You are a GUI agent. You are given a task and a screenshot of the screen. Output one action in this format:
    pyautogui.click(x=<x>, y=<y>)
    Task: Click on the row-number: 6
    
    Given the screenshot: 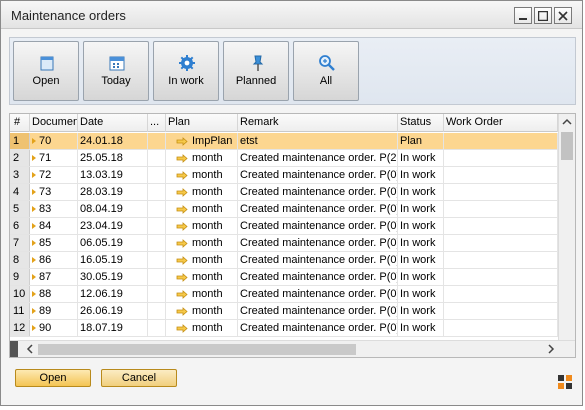 What is the action you would take?
    pyautogui.click(x=20, y=226)
    